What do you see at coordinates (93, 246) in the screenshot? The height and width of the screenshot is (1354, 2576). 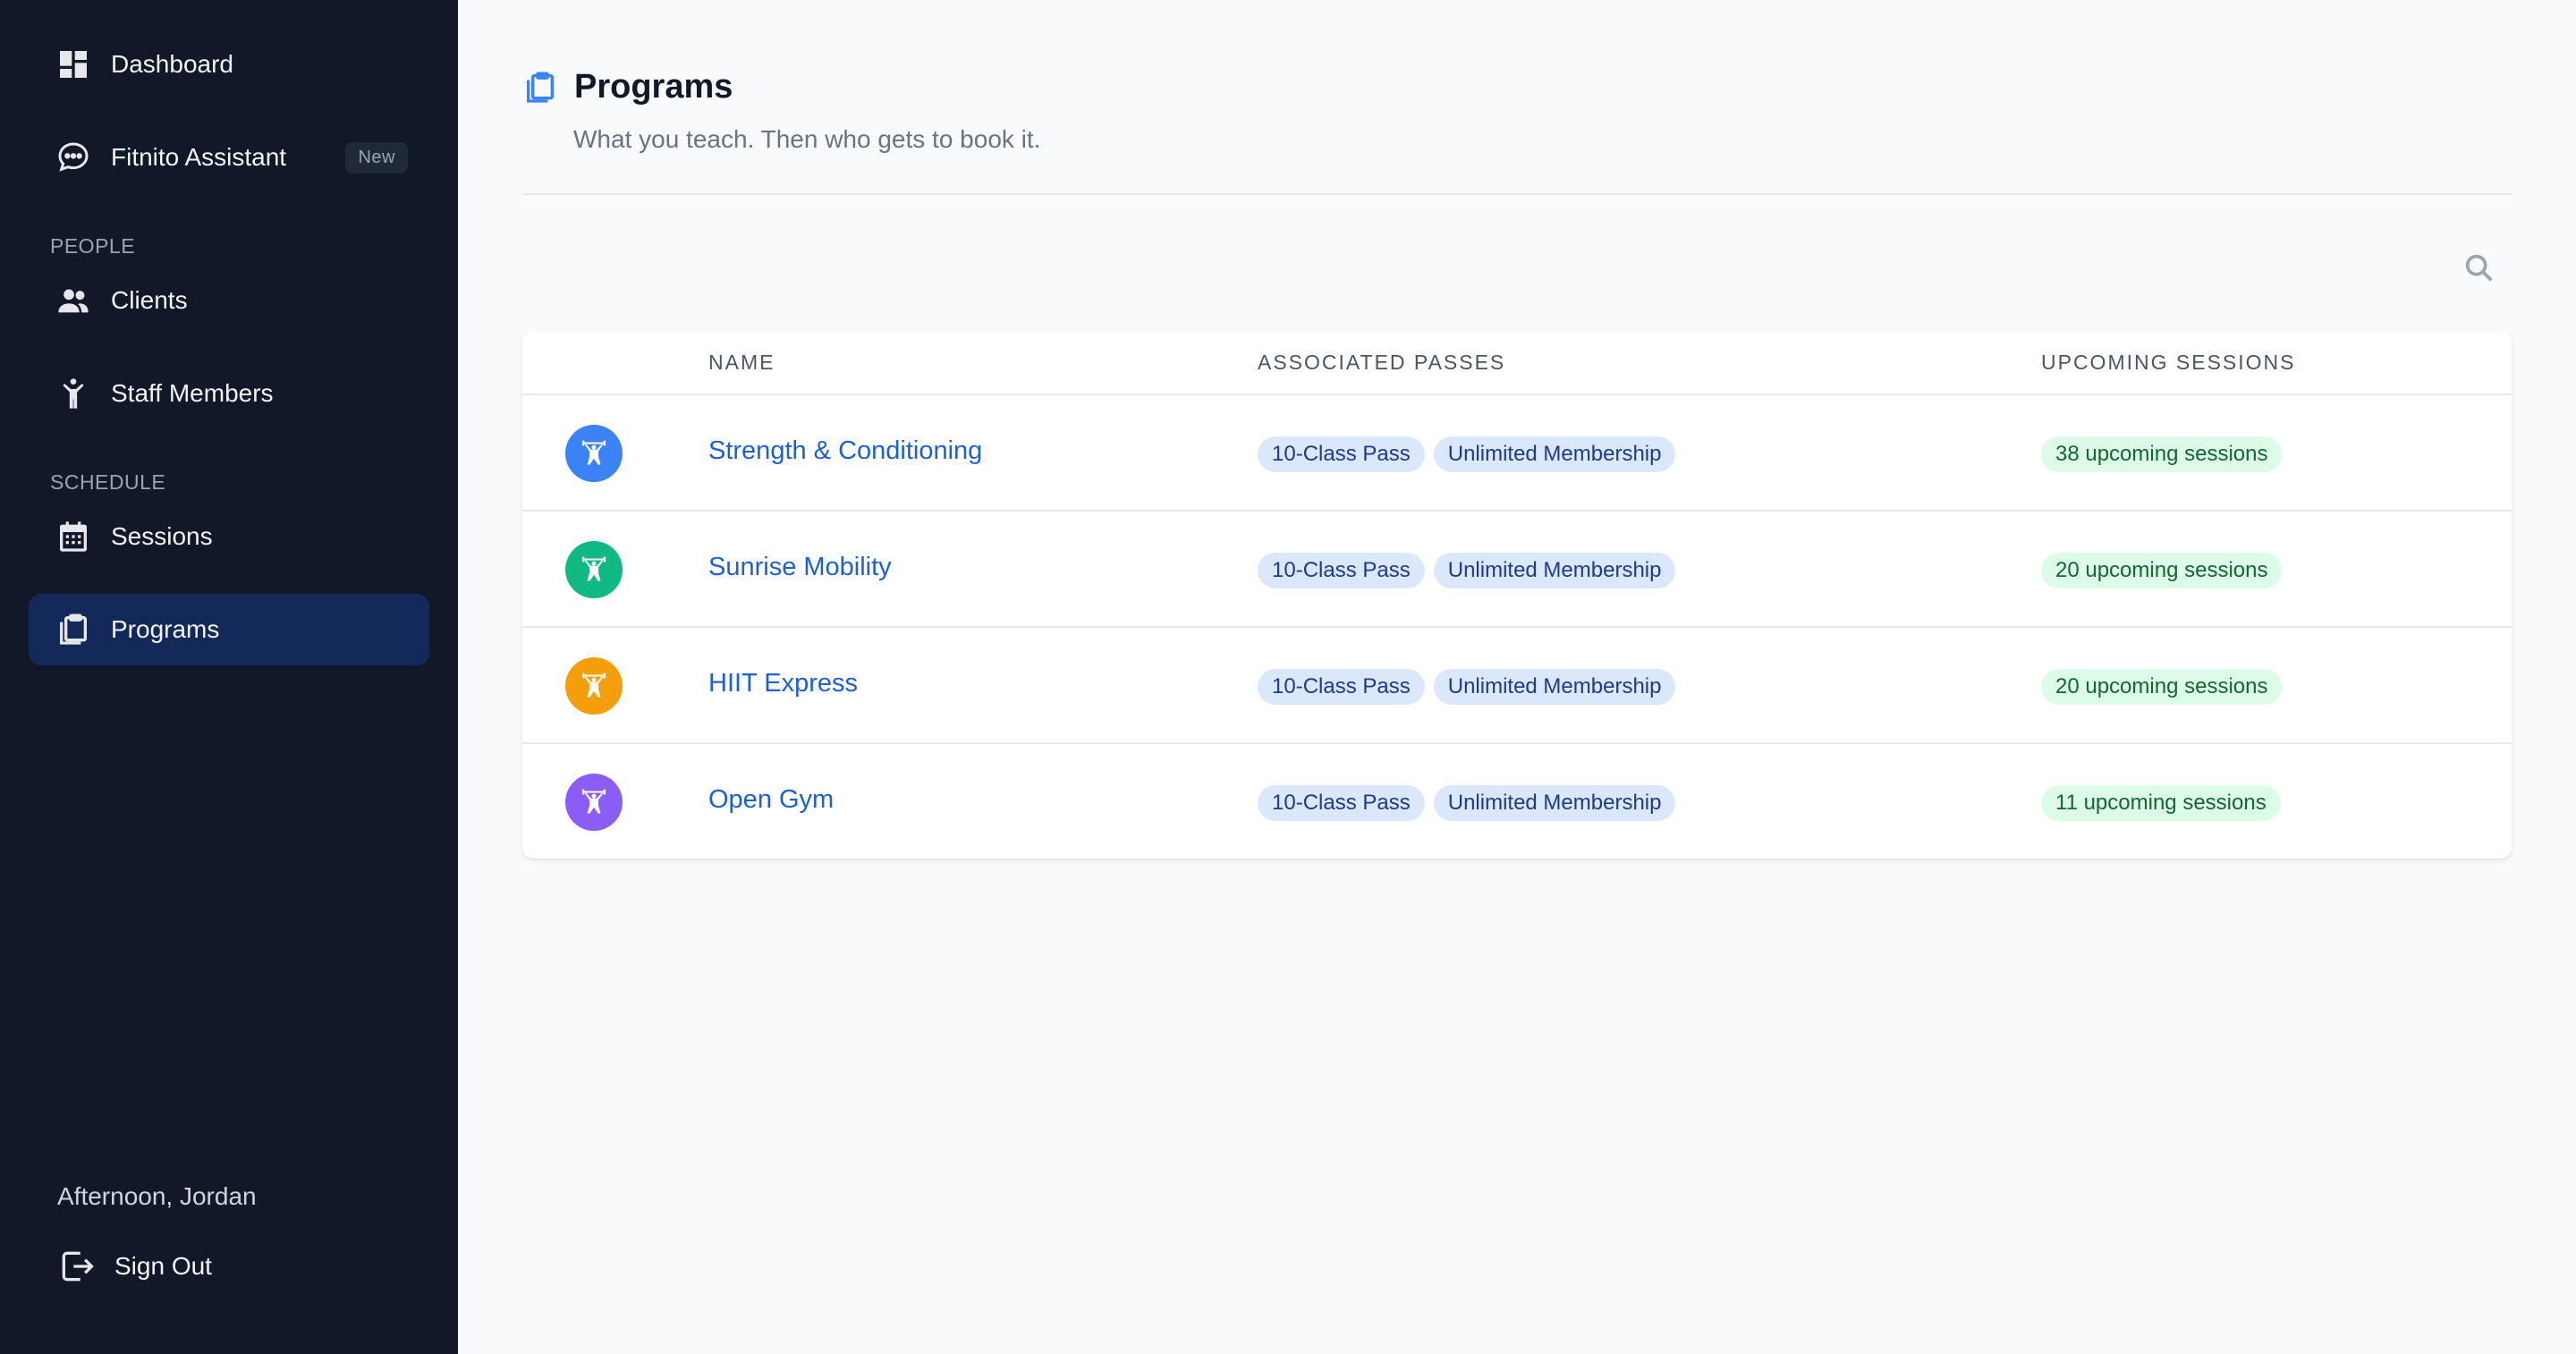 I see `section-label-people: PEOPLE` at bounding box center [93, 246].